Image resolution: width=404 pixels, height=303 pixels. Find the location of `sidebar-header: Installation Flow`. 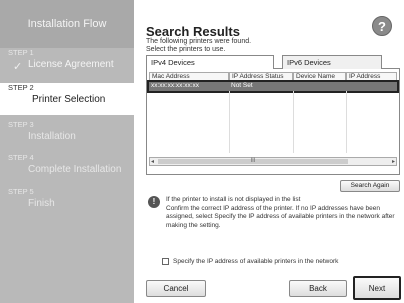

sidebar-header: Installation Flow is located at coordinates (67, 24).